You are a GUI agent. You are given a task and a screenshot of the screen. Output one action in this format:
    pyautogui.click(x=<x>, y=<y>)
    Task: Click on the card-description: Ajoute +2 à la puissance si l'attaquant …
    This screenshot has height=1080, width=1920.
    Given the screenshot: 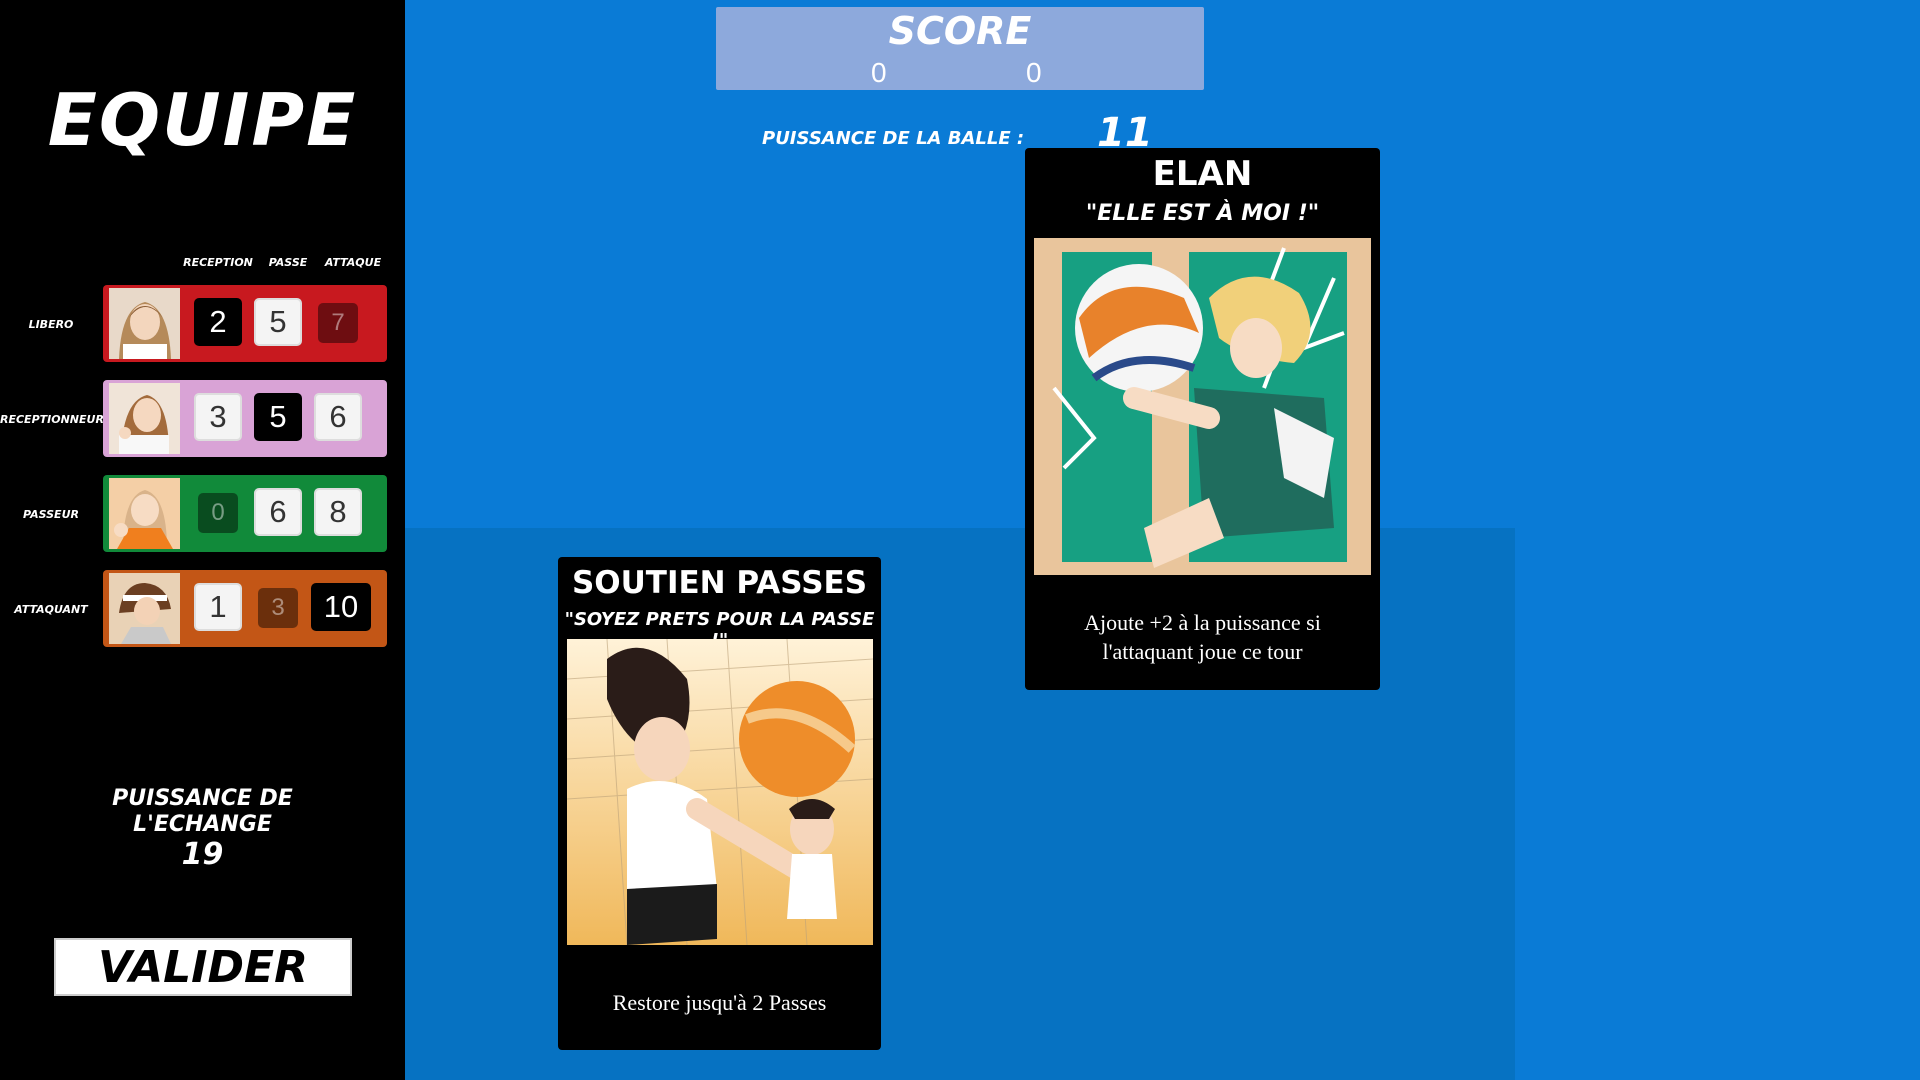 What is the action you would take?
    pyautogui.click(x=1202, y=637)
    